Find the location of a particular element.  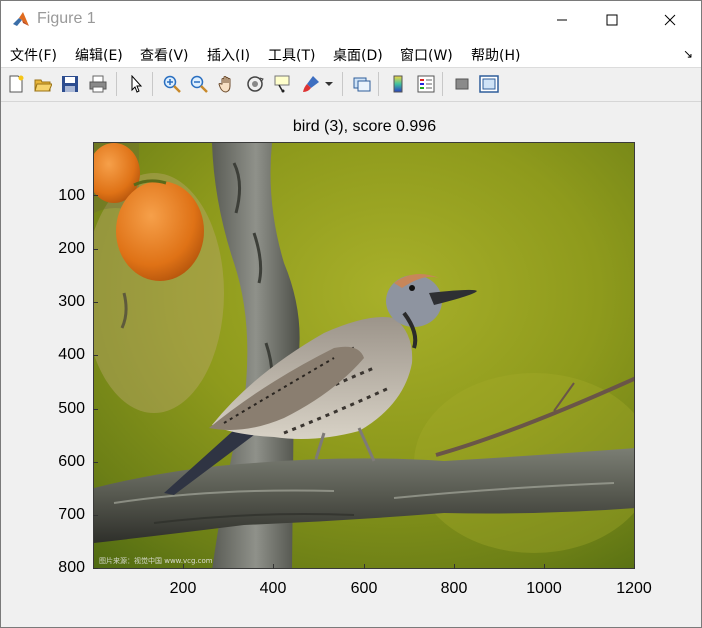

x-tick-label: 400 is located at coordinates (273, 588).